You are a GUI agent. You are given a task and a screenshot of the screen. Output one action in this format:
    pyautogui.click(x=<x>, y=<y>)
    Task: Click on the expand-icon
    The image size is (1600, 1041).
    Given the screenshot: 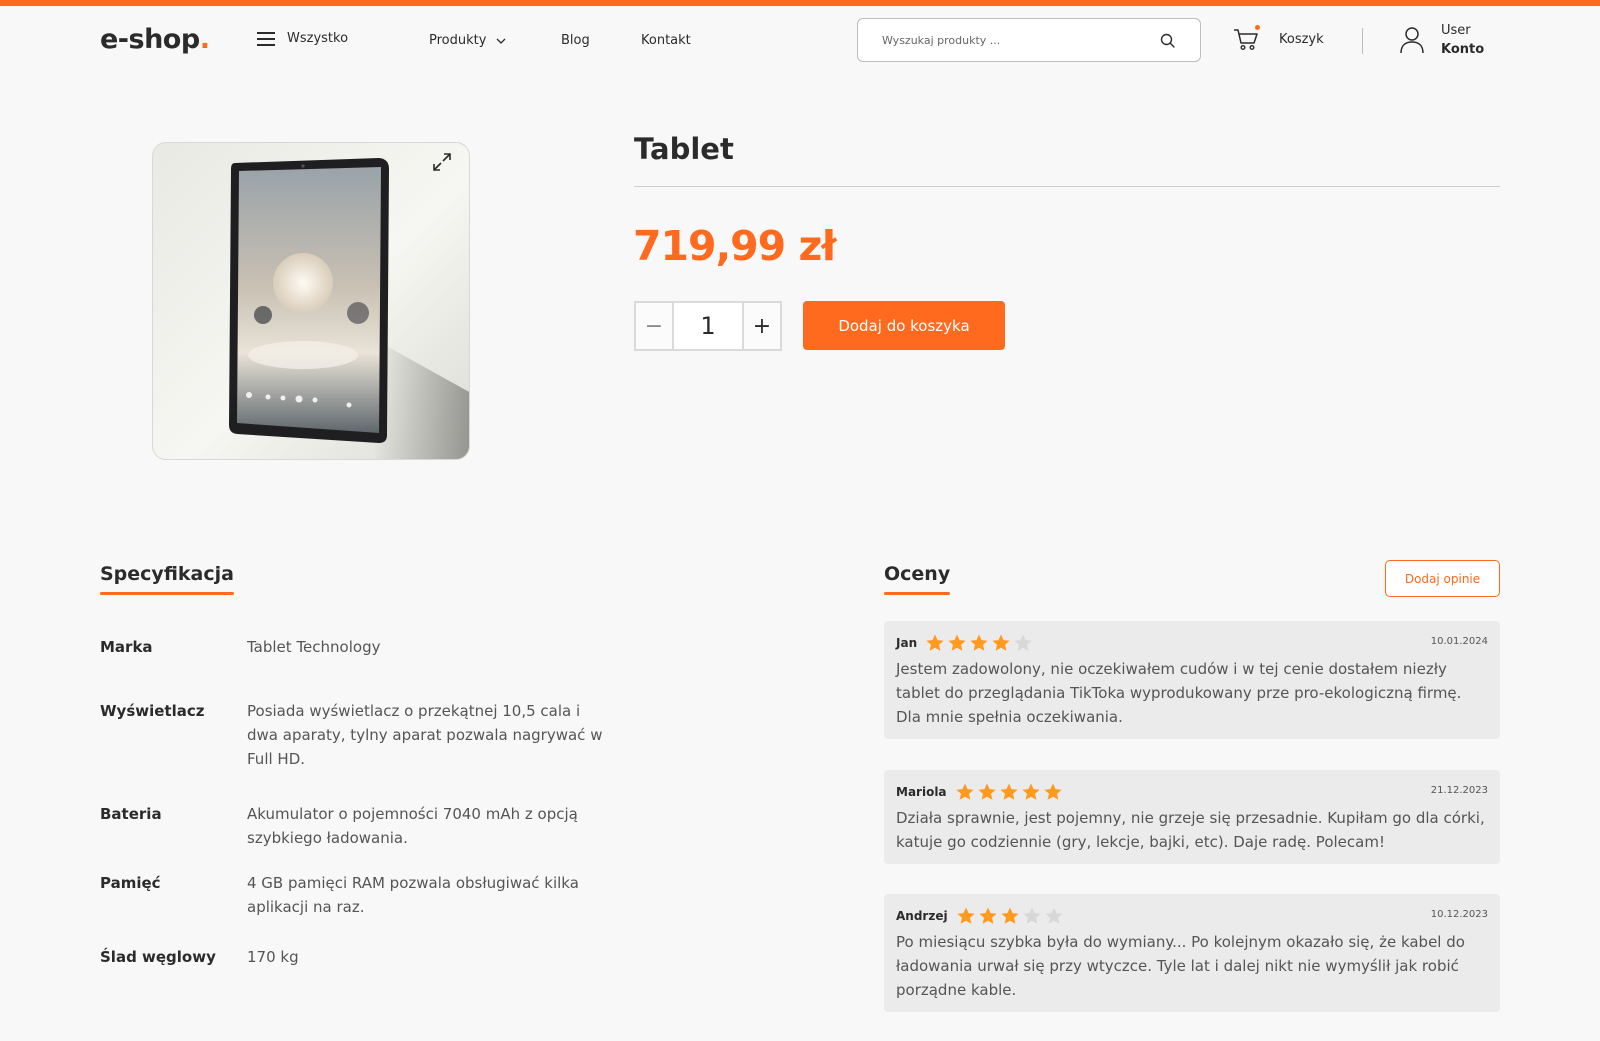 What is the action you would take?
    pyautogui.click(x=442, y=162)
    